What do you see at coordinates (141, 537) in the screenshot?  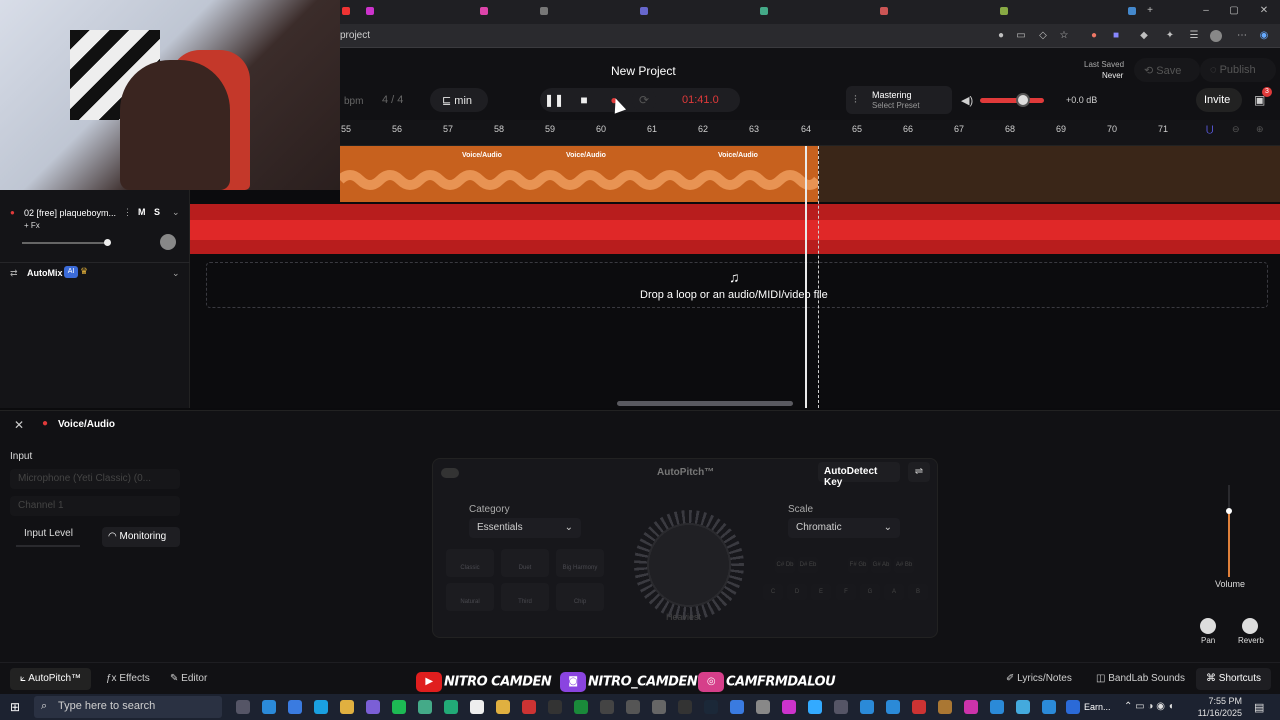 I see `monitoring-button: ◠ Monitoring` at bounding box center [141, 537].